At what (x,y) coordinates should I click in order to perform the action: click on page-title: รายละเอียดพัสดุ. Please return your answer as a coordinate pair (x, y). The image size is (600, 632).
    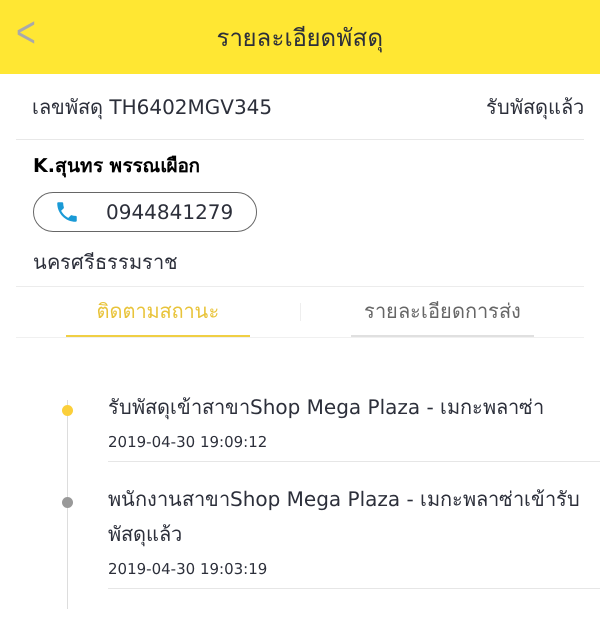
    Looking at the image, I should click on (300, 38).